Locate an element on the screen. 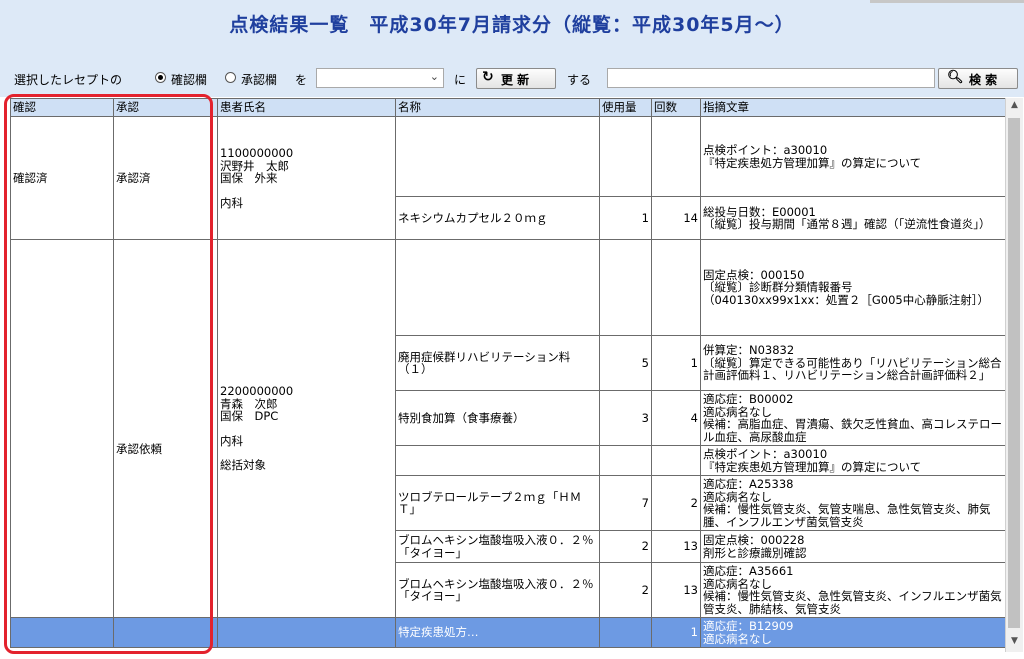 This screenshot has height=659, width=1024. patient-id: 1100000000 is located at coordinates (257, 153).